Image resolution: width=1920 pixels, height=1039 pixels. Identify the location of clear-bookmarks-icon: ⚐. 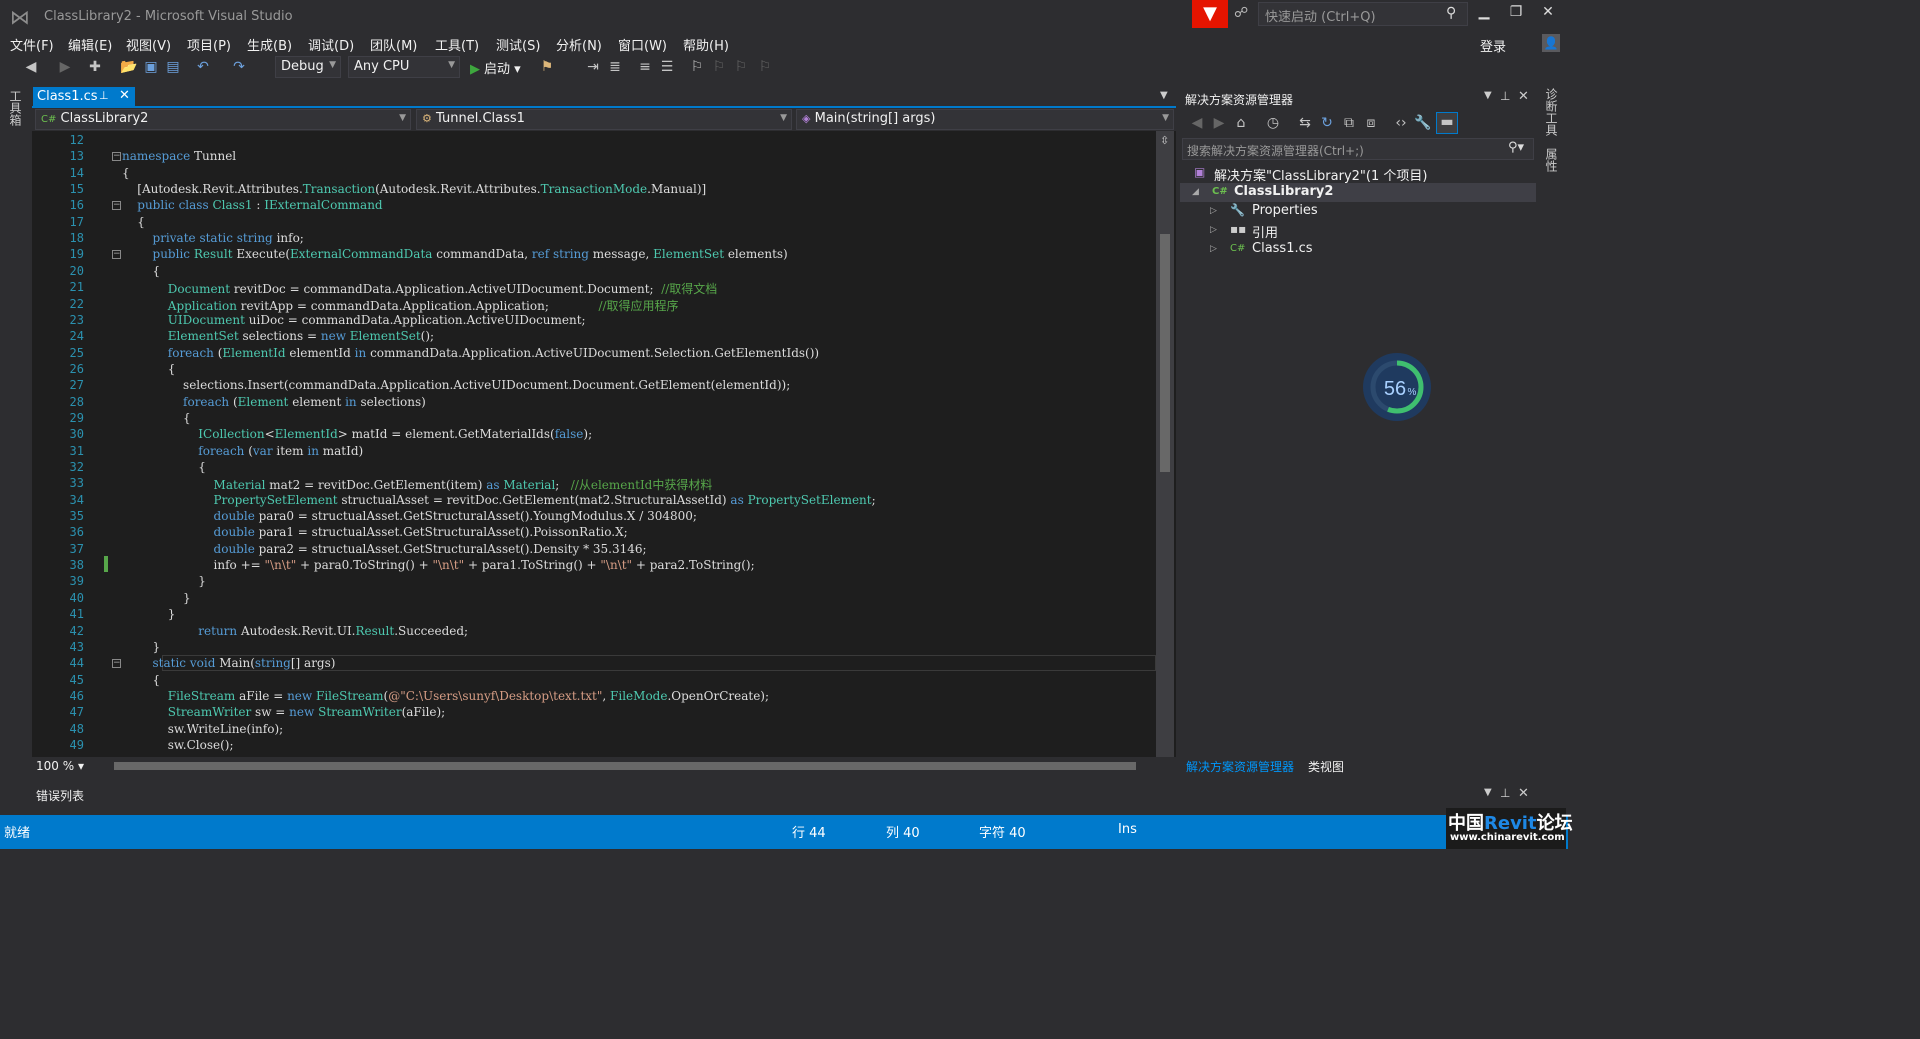
(765, 67).